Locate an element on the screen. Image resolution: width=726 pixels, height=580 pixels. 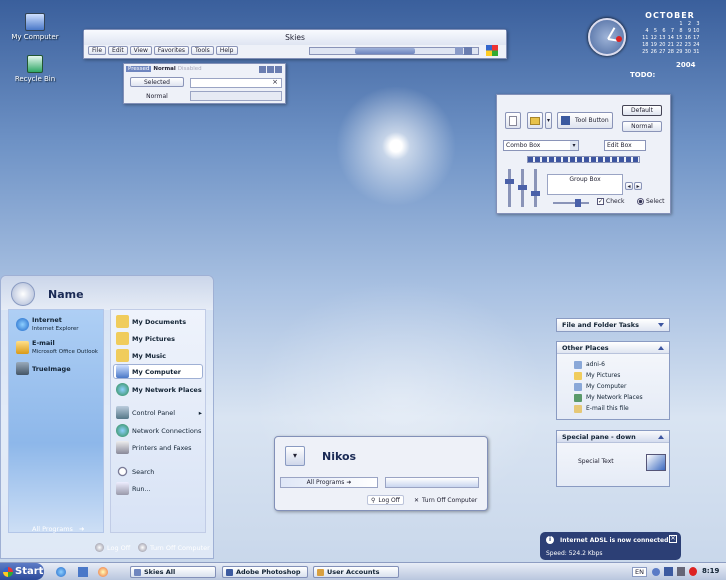
place-network: My Network Places is located at coordinates (621, 397).